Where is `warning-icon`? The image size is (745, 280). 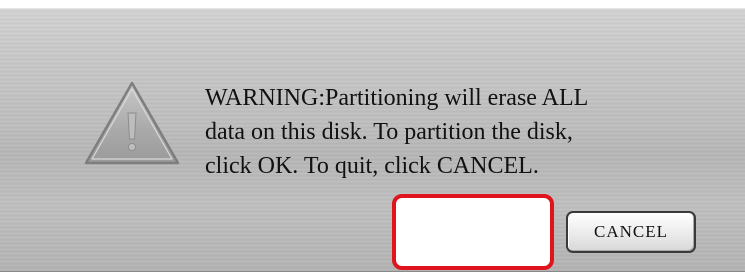 warning-icon is located at coordinates (132, 123).